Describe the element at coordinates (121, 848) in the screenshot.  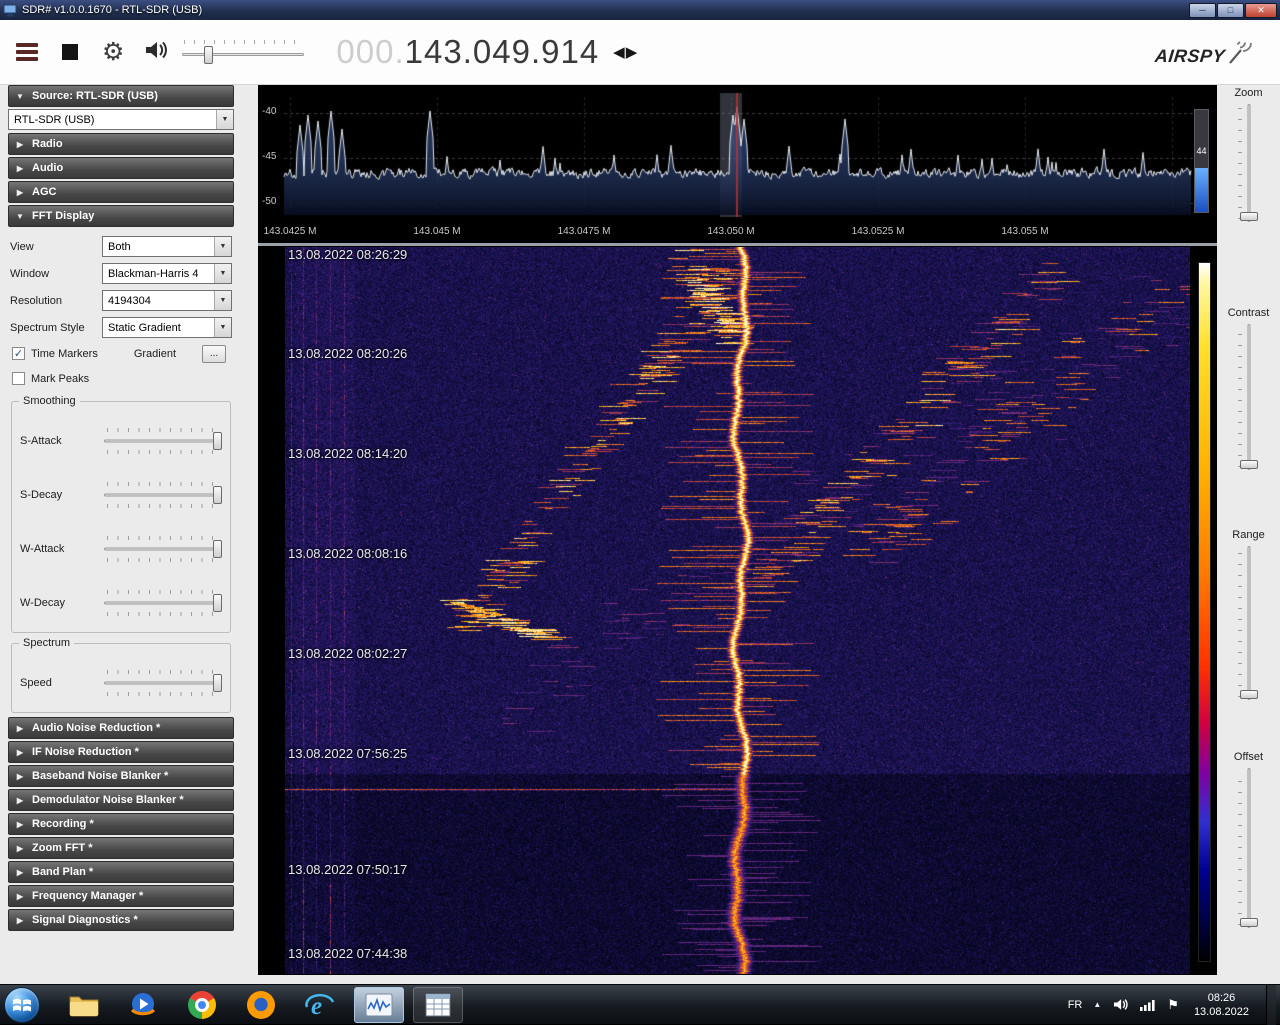
I see `panel-header-zoom-fft: ▶ Zoom FFT *` at that location.